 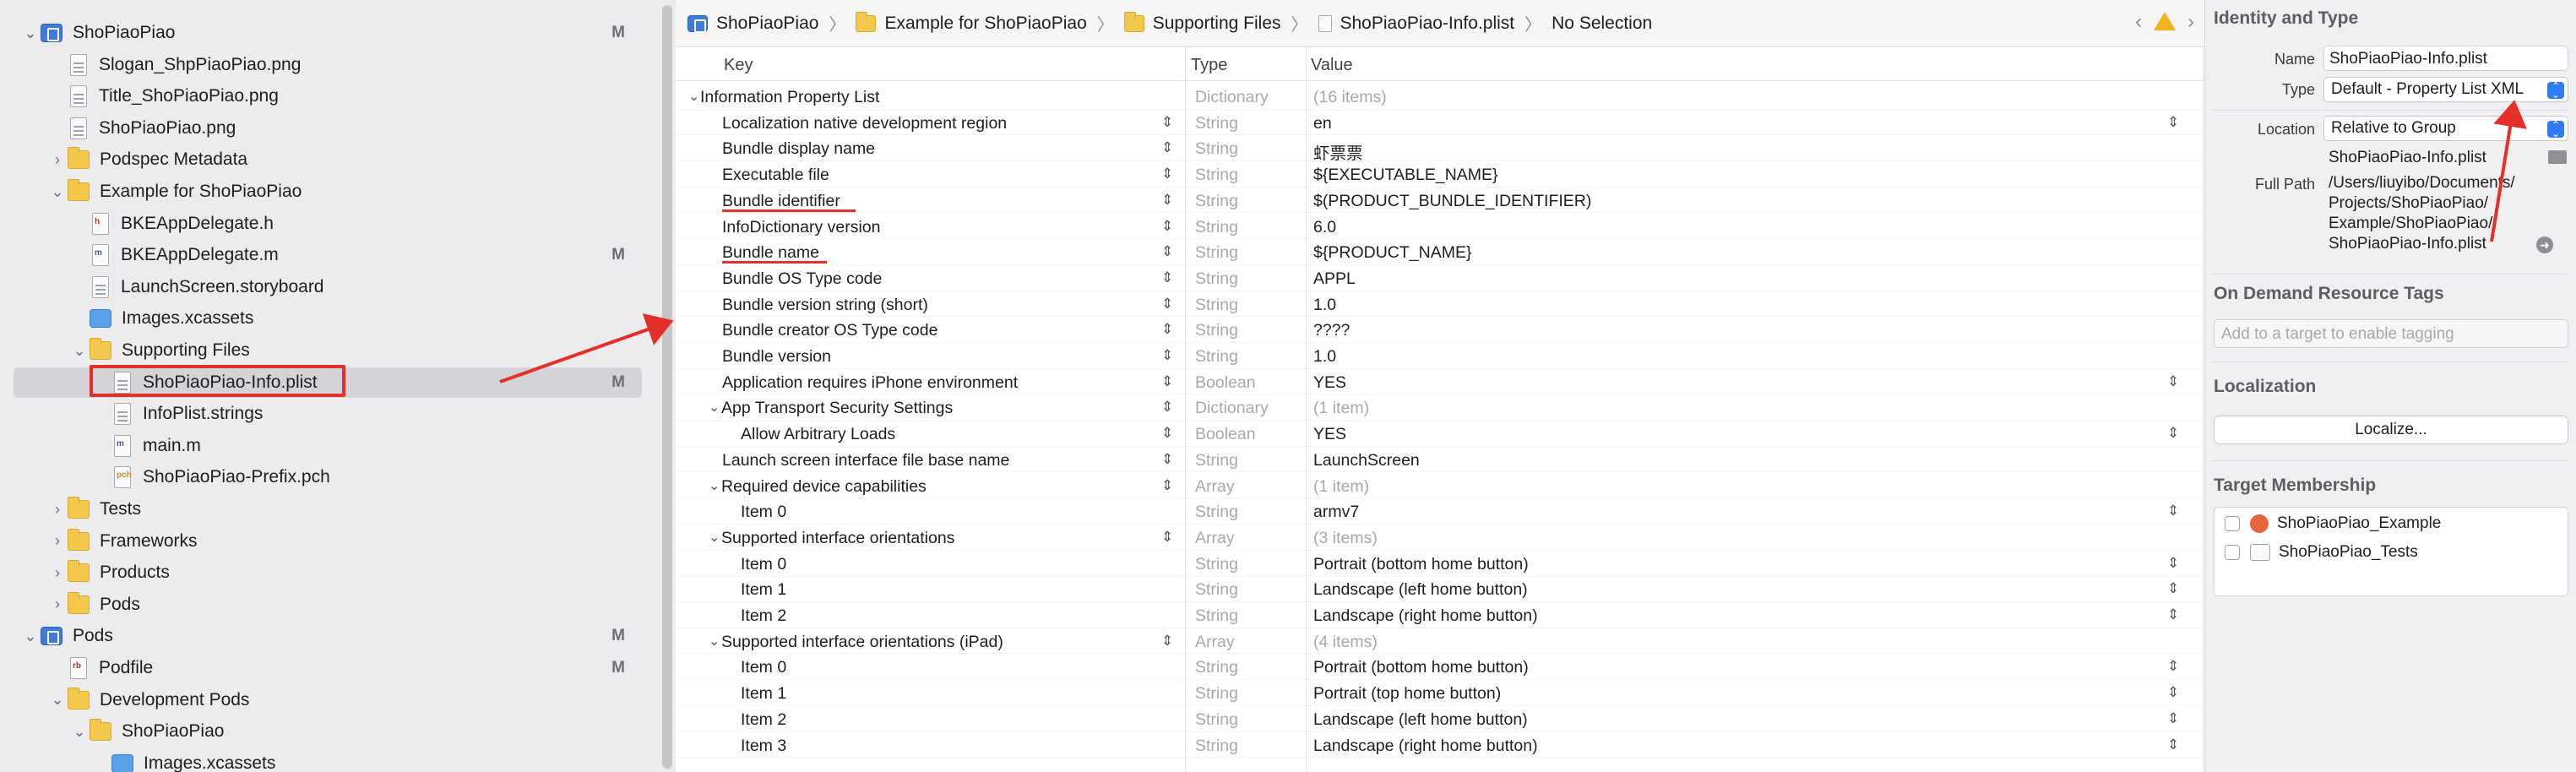 I want to click on folder-reveal-icon, so click(x=2557, y=157).